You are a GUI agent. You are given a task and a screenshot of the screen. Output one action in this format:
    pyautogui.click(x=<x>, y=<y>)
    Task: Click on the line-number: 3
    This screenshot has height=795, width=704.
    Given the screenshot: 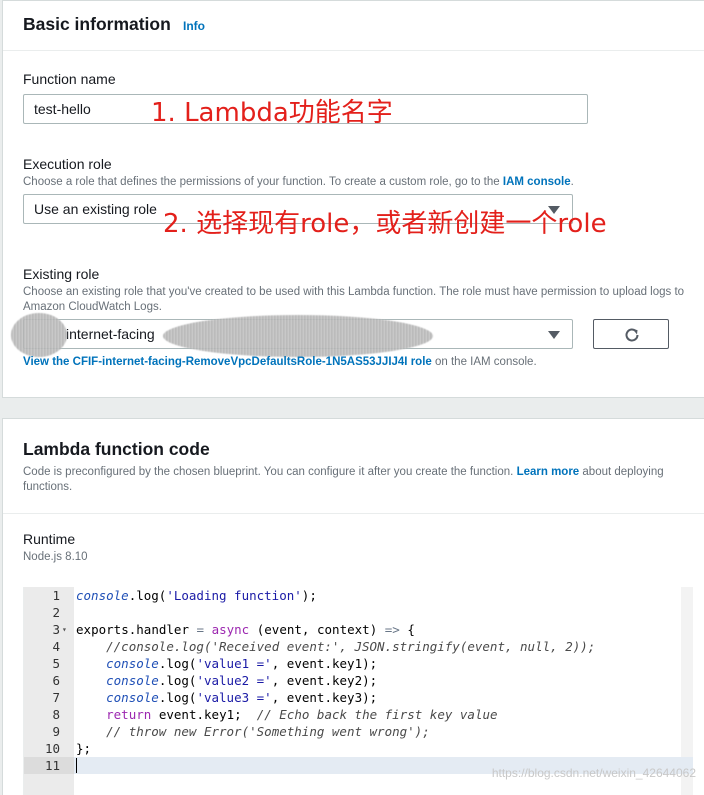 What is the action you would take?
    pyautogui.click(x=56, y=629)
    